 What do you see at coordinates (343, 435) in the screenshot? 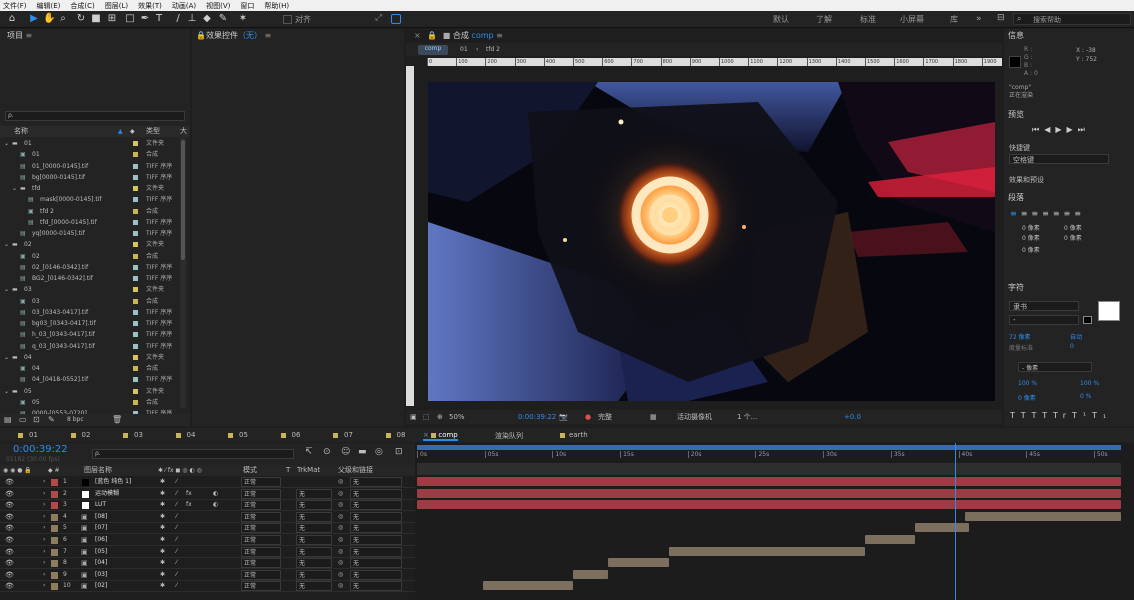
I see `timeline-tab-07: 07` at bounding box center [343, 435].